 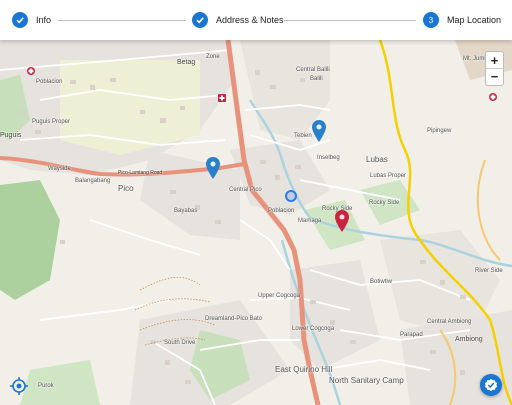 I want to click on step-label: Info, so click(x=44, y=20).